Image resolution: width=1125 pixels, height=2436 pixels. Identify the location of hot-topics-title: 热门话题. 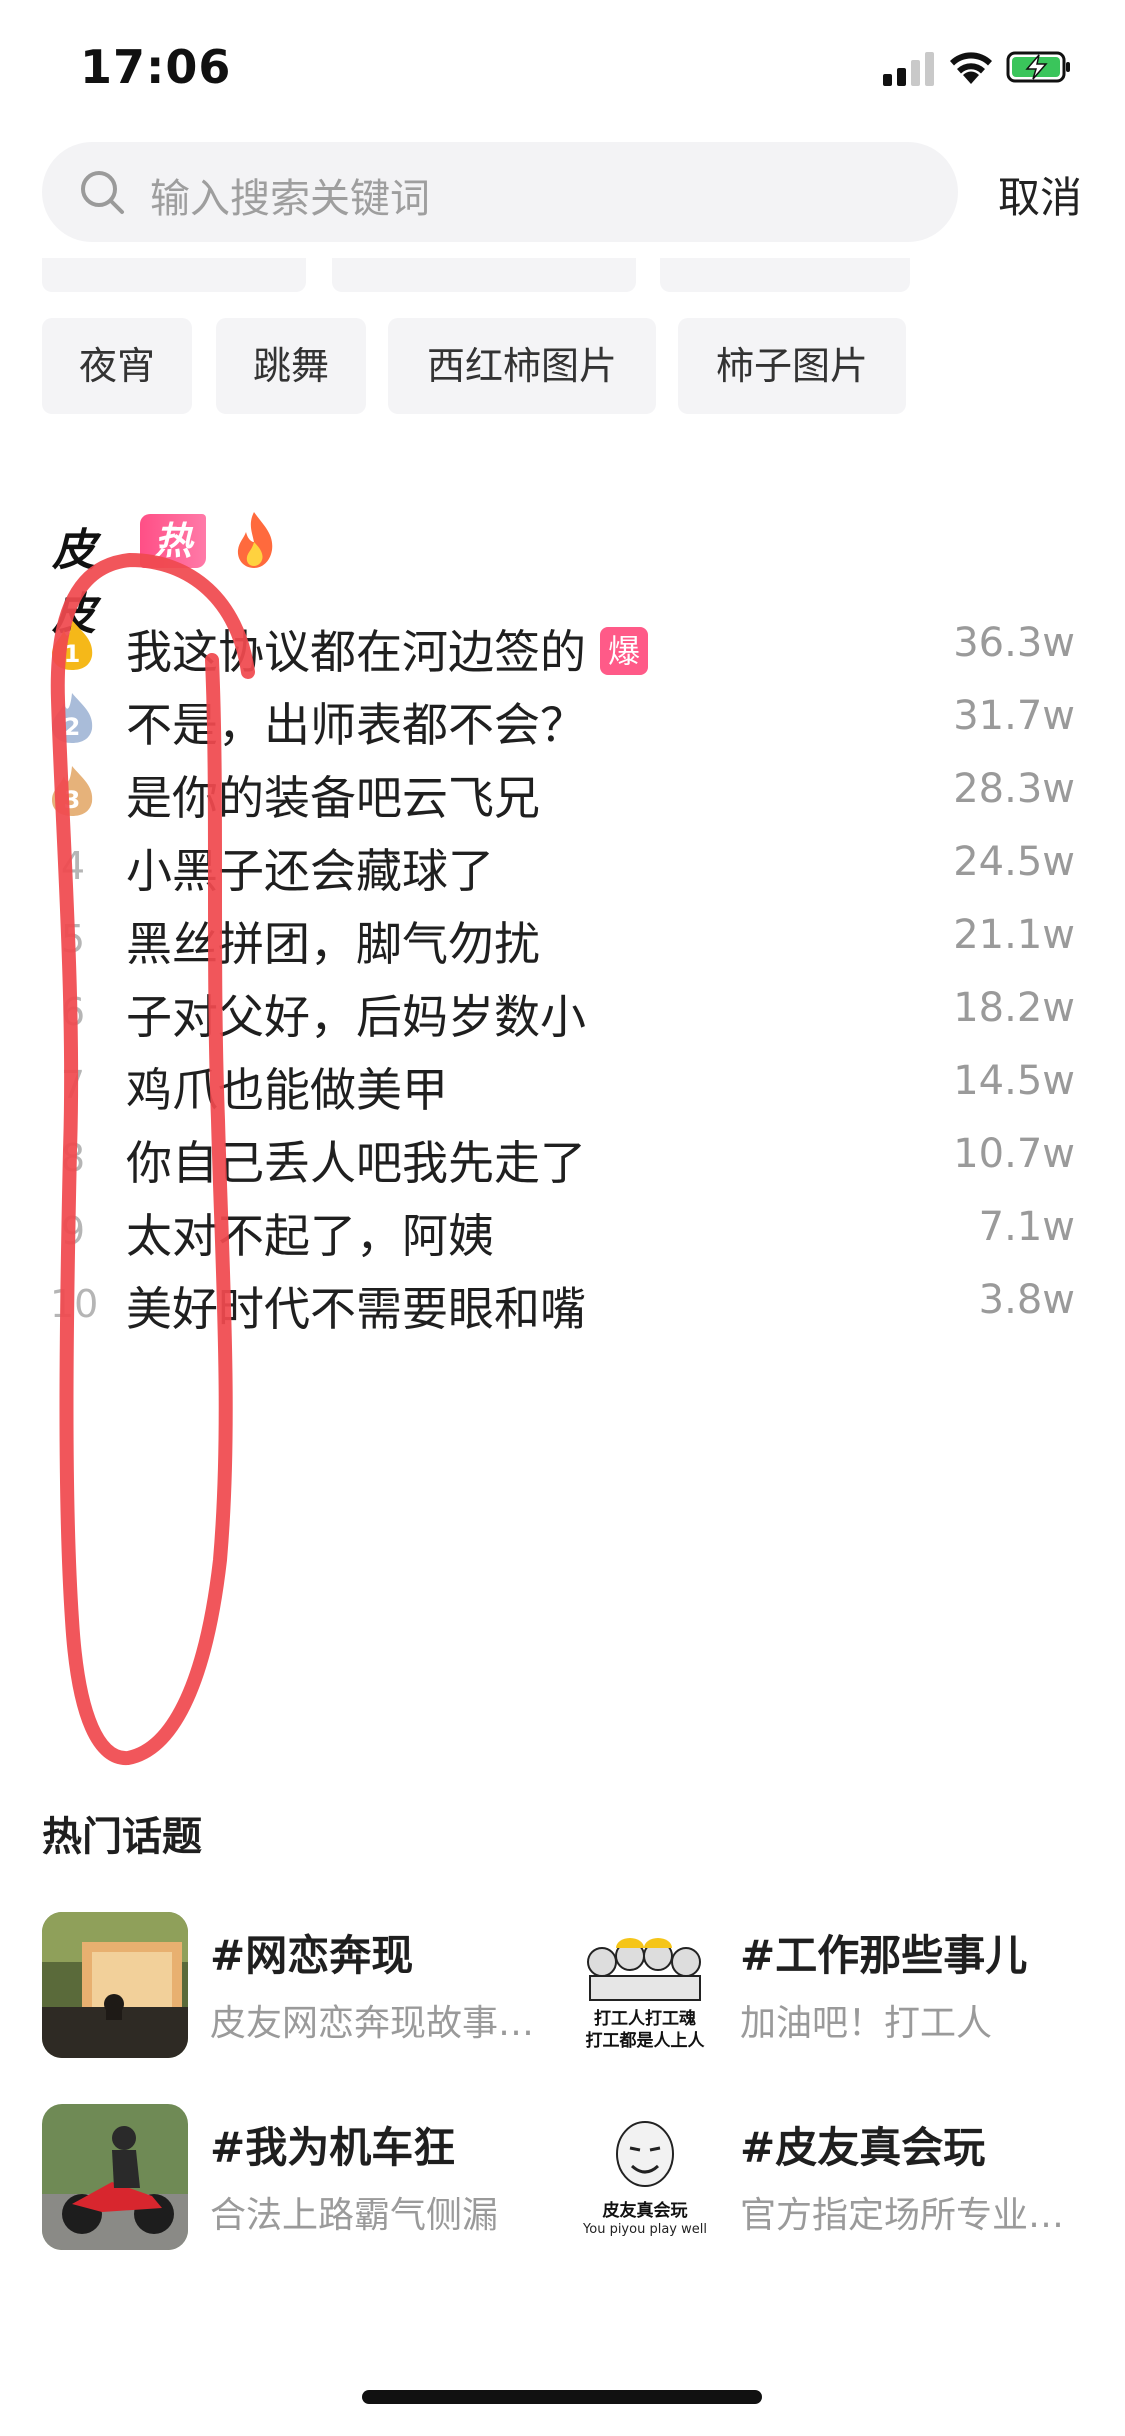
(122, 1837).